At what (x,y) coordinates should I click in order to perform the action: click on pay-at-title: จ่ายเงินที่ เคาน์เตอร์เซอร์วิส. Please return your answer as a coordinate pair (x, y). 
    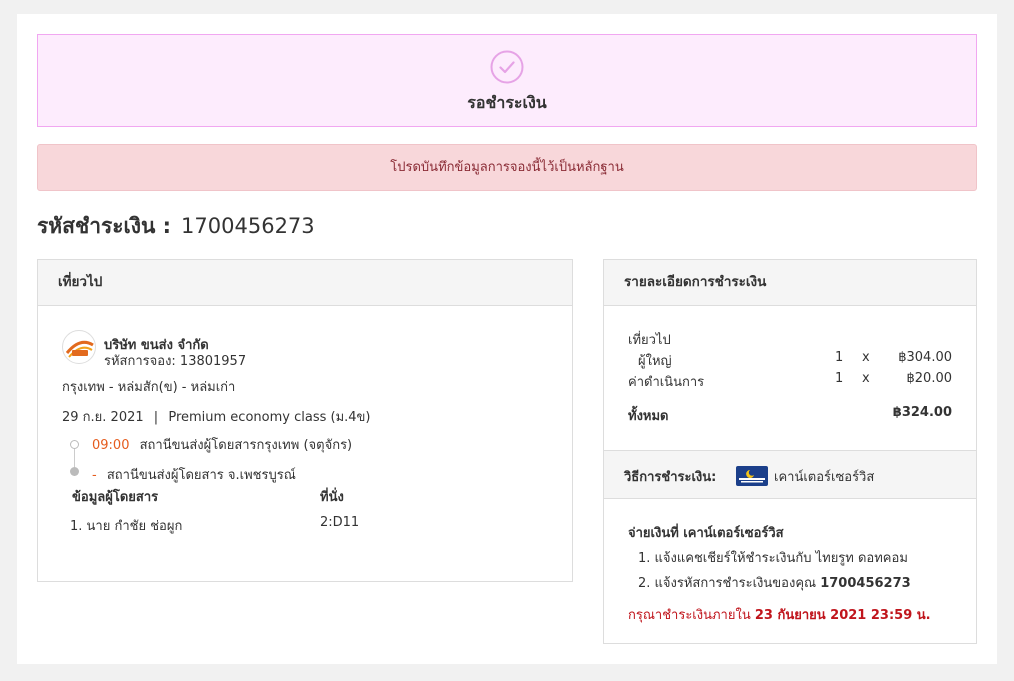
    Looking at the image, I should click on (706, 533).